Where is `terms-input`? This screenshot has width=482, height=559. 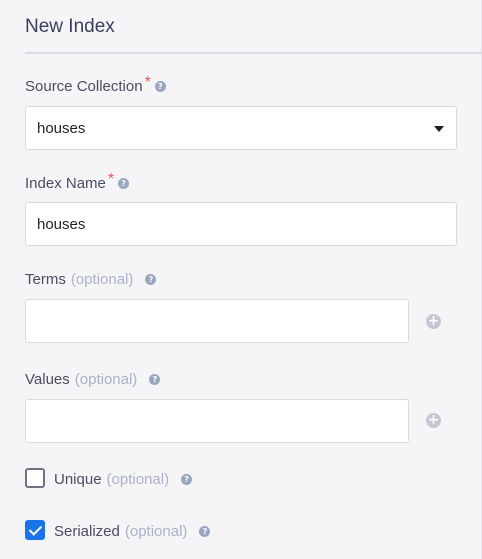 terms-input is located at coordinates (217, 321).